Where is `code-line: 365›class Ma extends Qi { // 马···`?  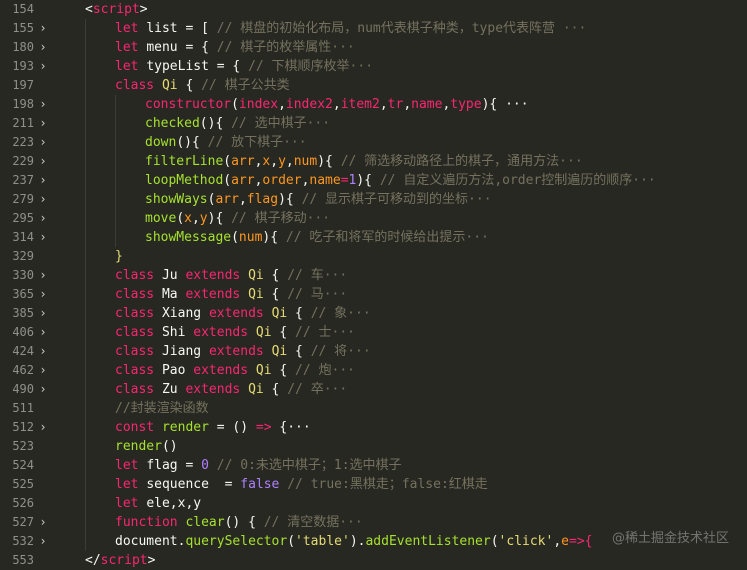 code-line: 365›class Ma extends Qi { // 马··· is located at coordinates (373, 294).